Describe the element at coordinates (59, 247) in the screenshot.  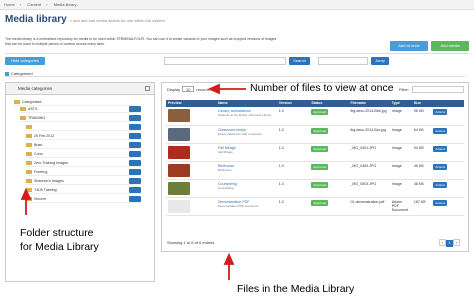
I see `callout-folder-2: for Media Library` at that location.